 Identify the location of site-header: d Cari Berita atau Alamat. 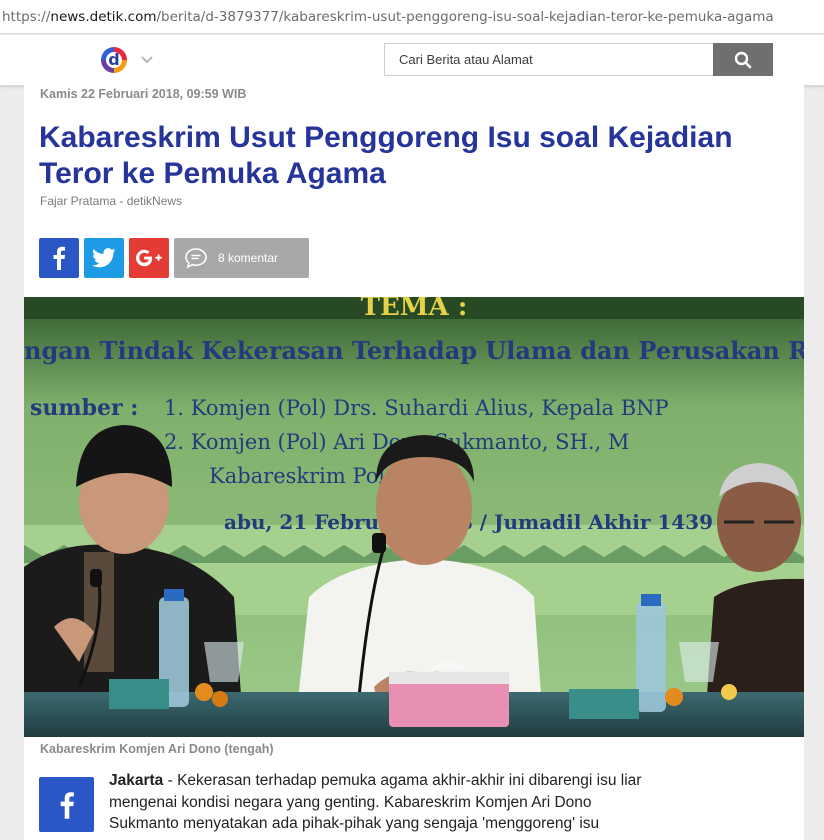
(412, 60).